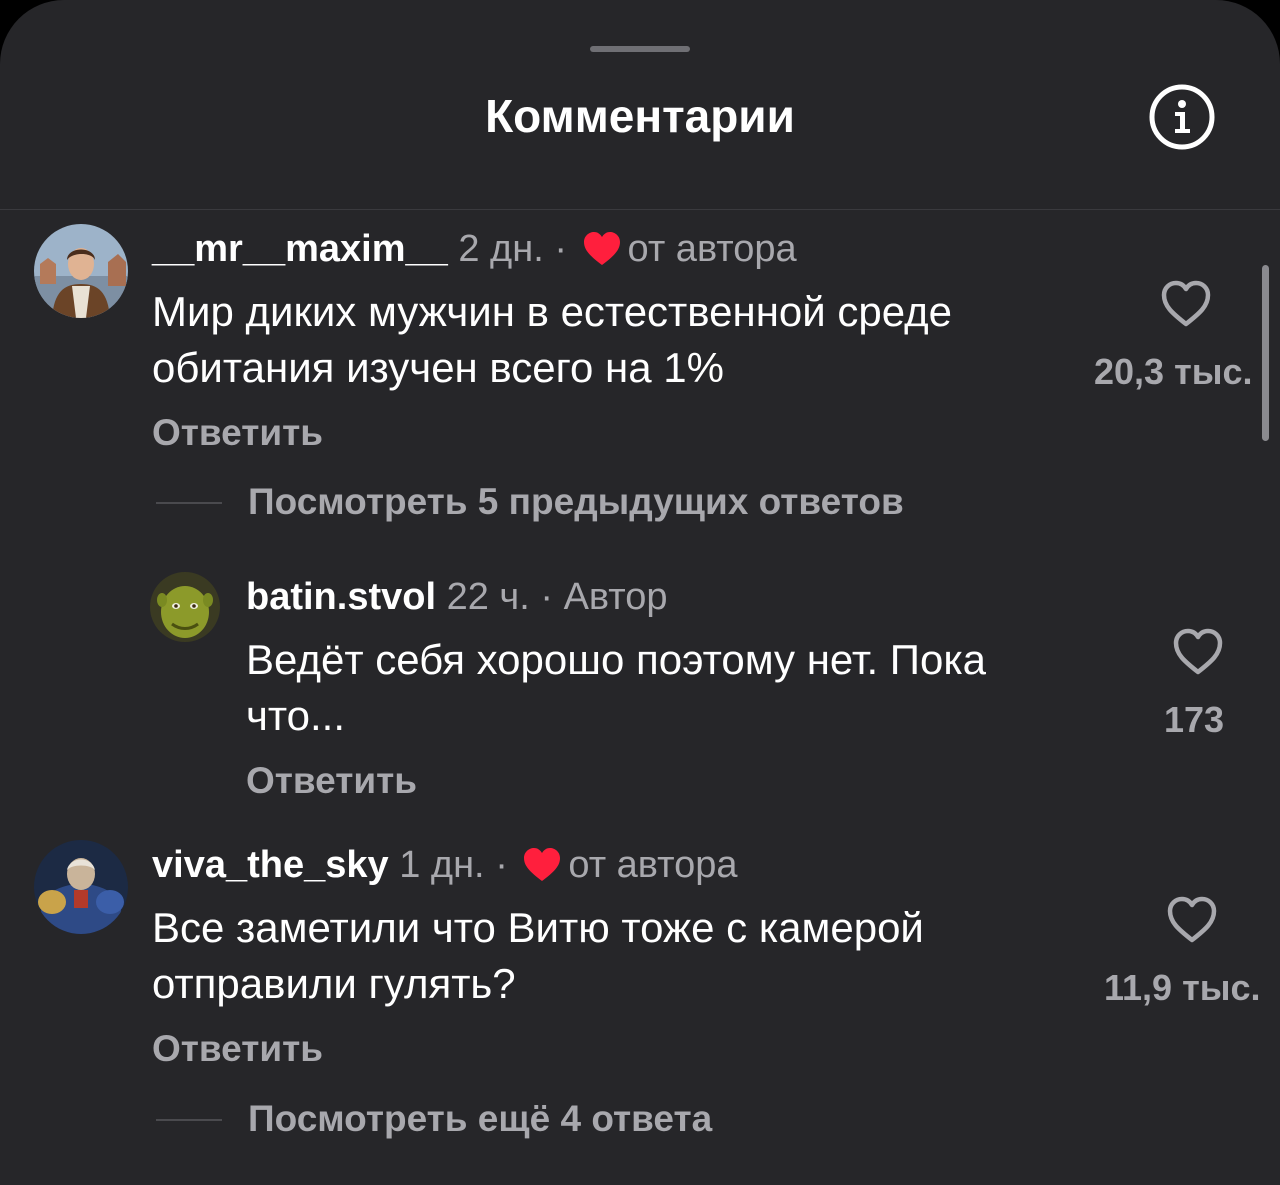  I want to click on like-count: 173, so click(1194, 719).